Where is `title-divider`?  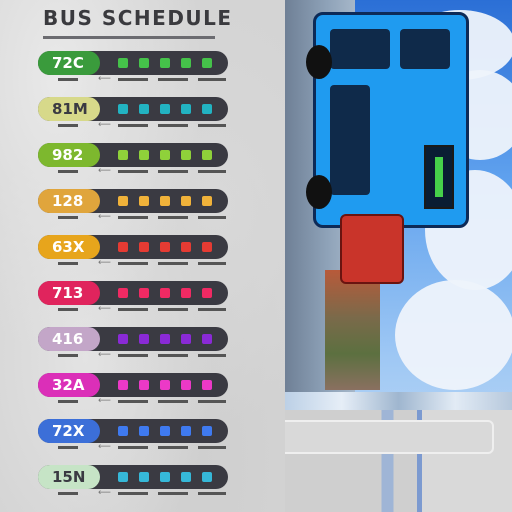
title-divider is located at coordinates (129, 37).